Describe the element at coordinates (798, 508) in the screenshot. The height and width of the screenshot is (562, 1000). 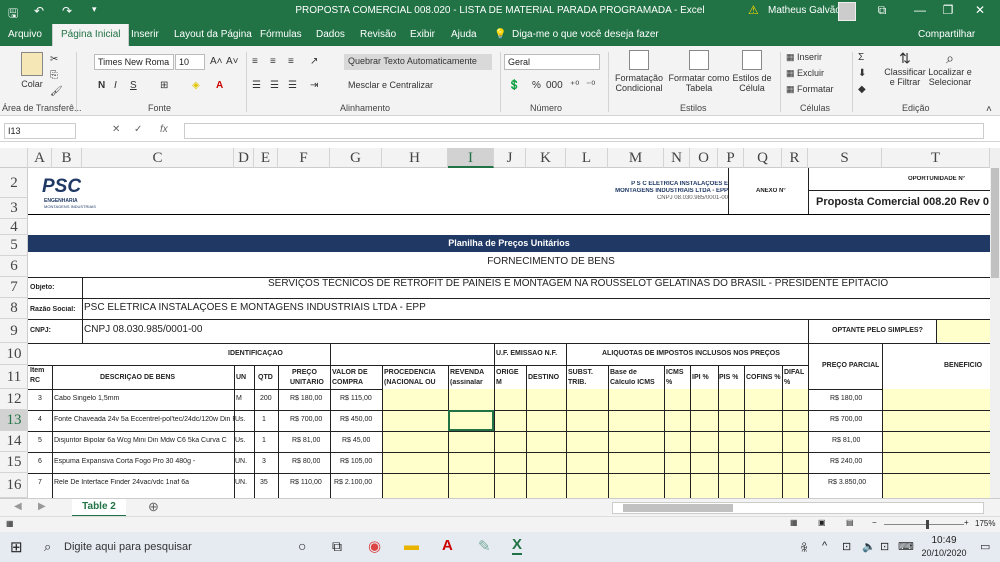
I see `horizontal-scrollbar` at that location.